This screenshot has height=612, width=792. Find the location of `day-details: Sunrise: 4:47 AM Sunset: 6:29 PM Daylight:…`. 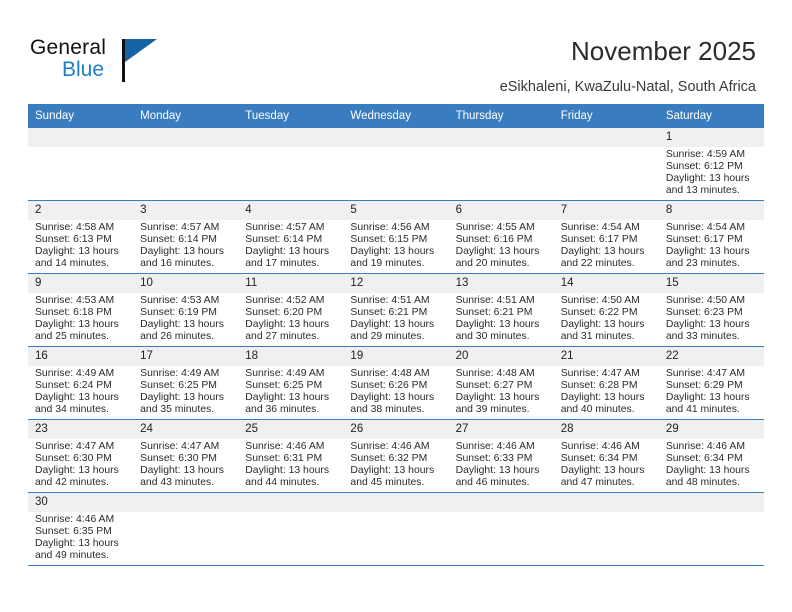

day-details: Sunrise: 4:47 AM Sunset: 6:29 PM Daylight:… is located at coordinates (711, 391).